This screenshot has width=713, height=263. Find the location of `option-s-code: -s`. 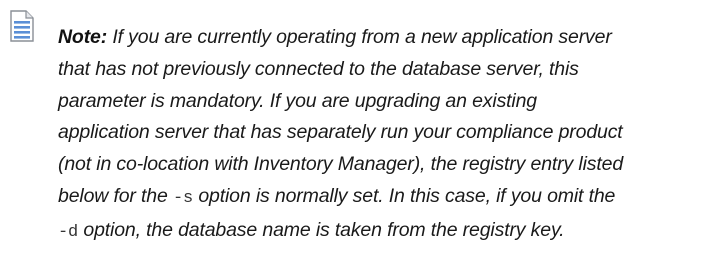

option-s-code: -s is located at coordinates (183, 198).